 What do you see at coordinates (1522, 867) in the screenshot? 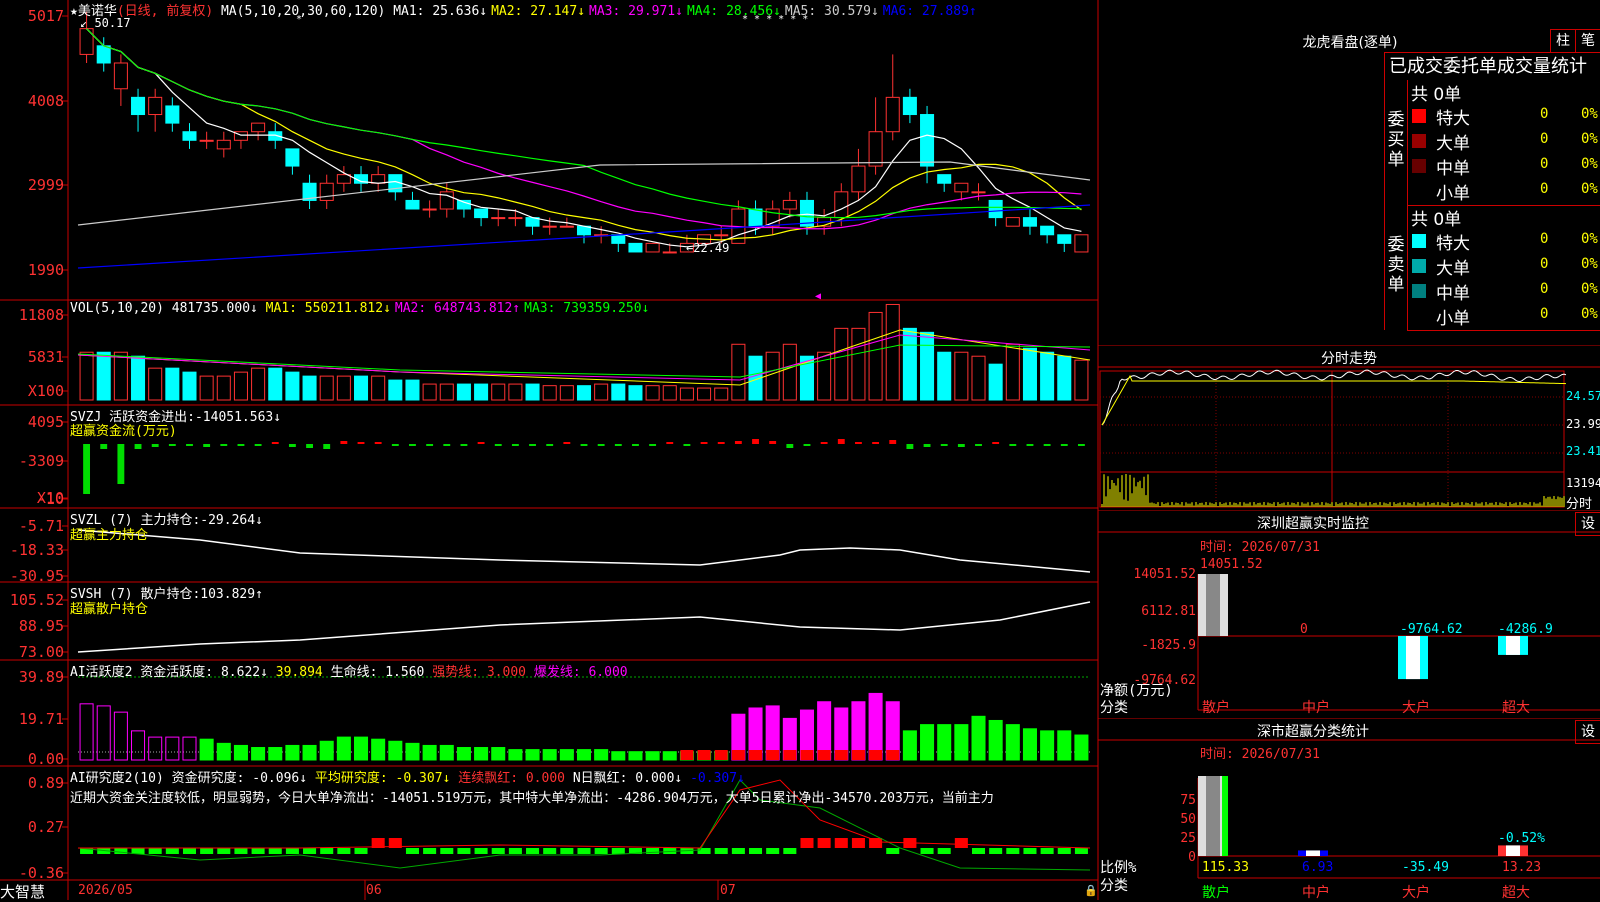
I see `classify-value: 13.23` at bounding box center [1522, 867].